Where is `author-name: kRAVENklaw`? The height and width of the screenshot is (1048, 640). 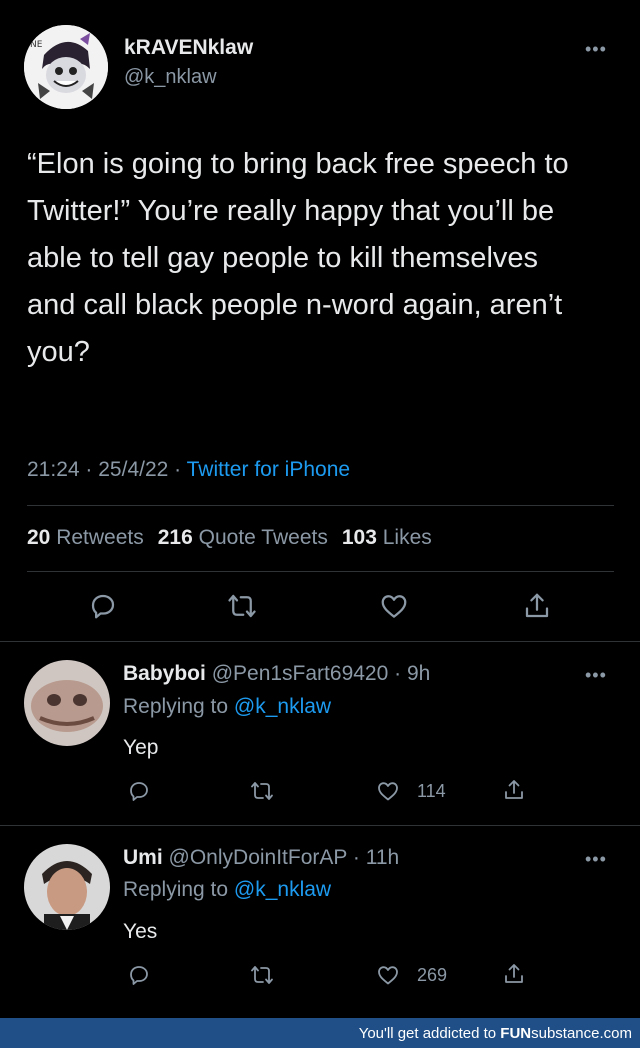
author-name: kRAVENklaw is located at coordinates (188, 48).